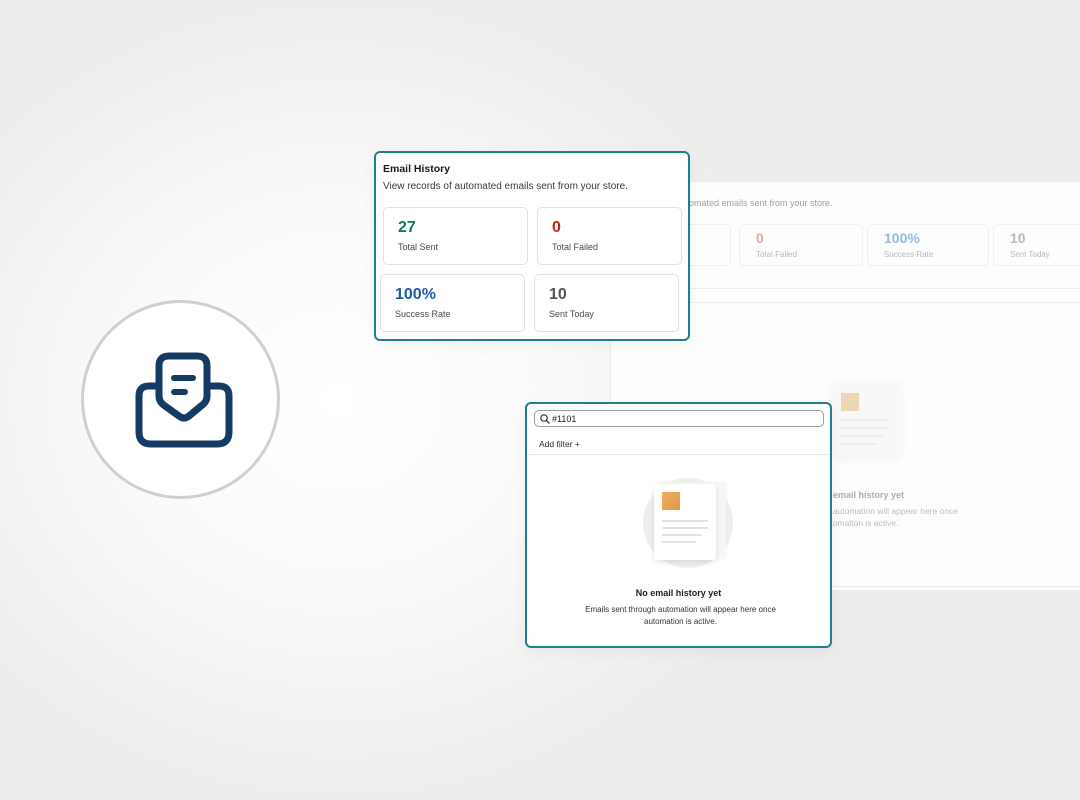  Describe the element at coordinates (455, 236) in the screenshot. I see `stat-total-sent: 27 Total Sent` at that location.